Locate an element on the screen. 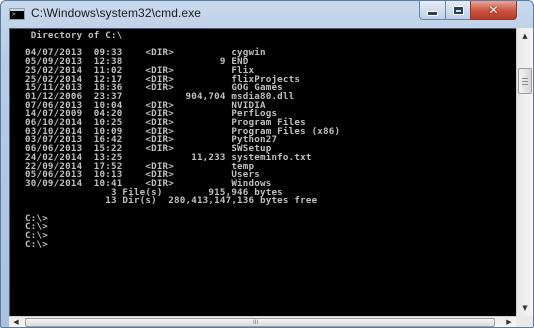 This screenshot has height=328, width=534. close-icon: ✕ is located at coordinates (493, 10).